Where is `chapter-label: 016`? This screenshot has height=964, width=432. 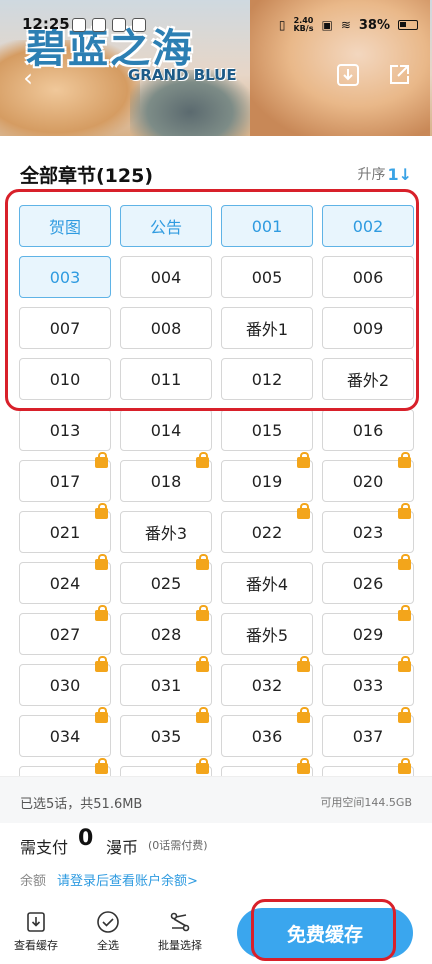
chapter-label: 016 is located at coordinates (368, 430).